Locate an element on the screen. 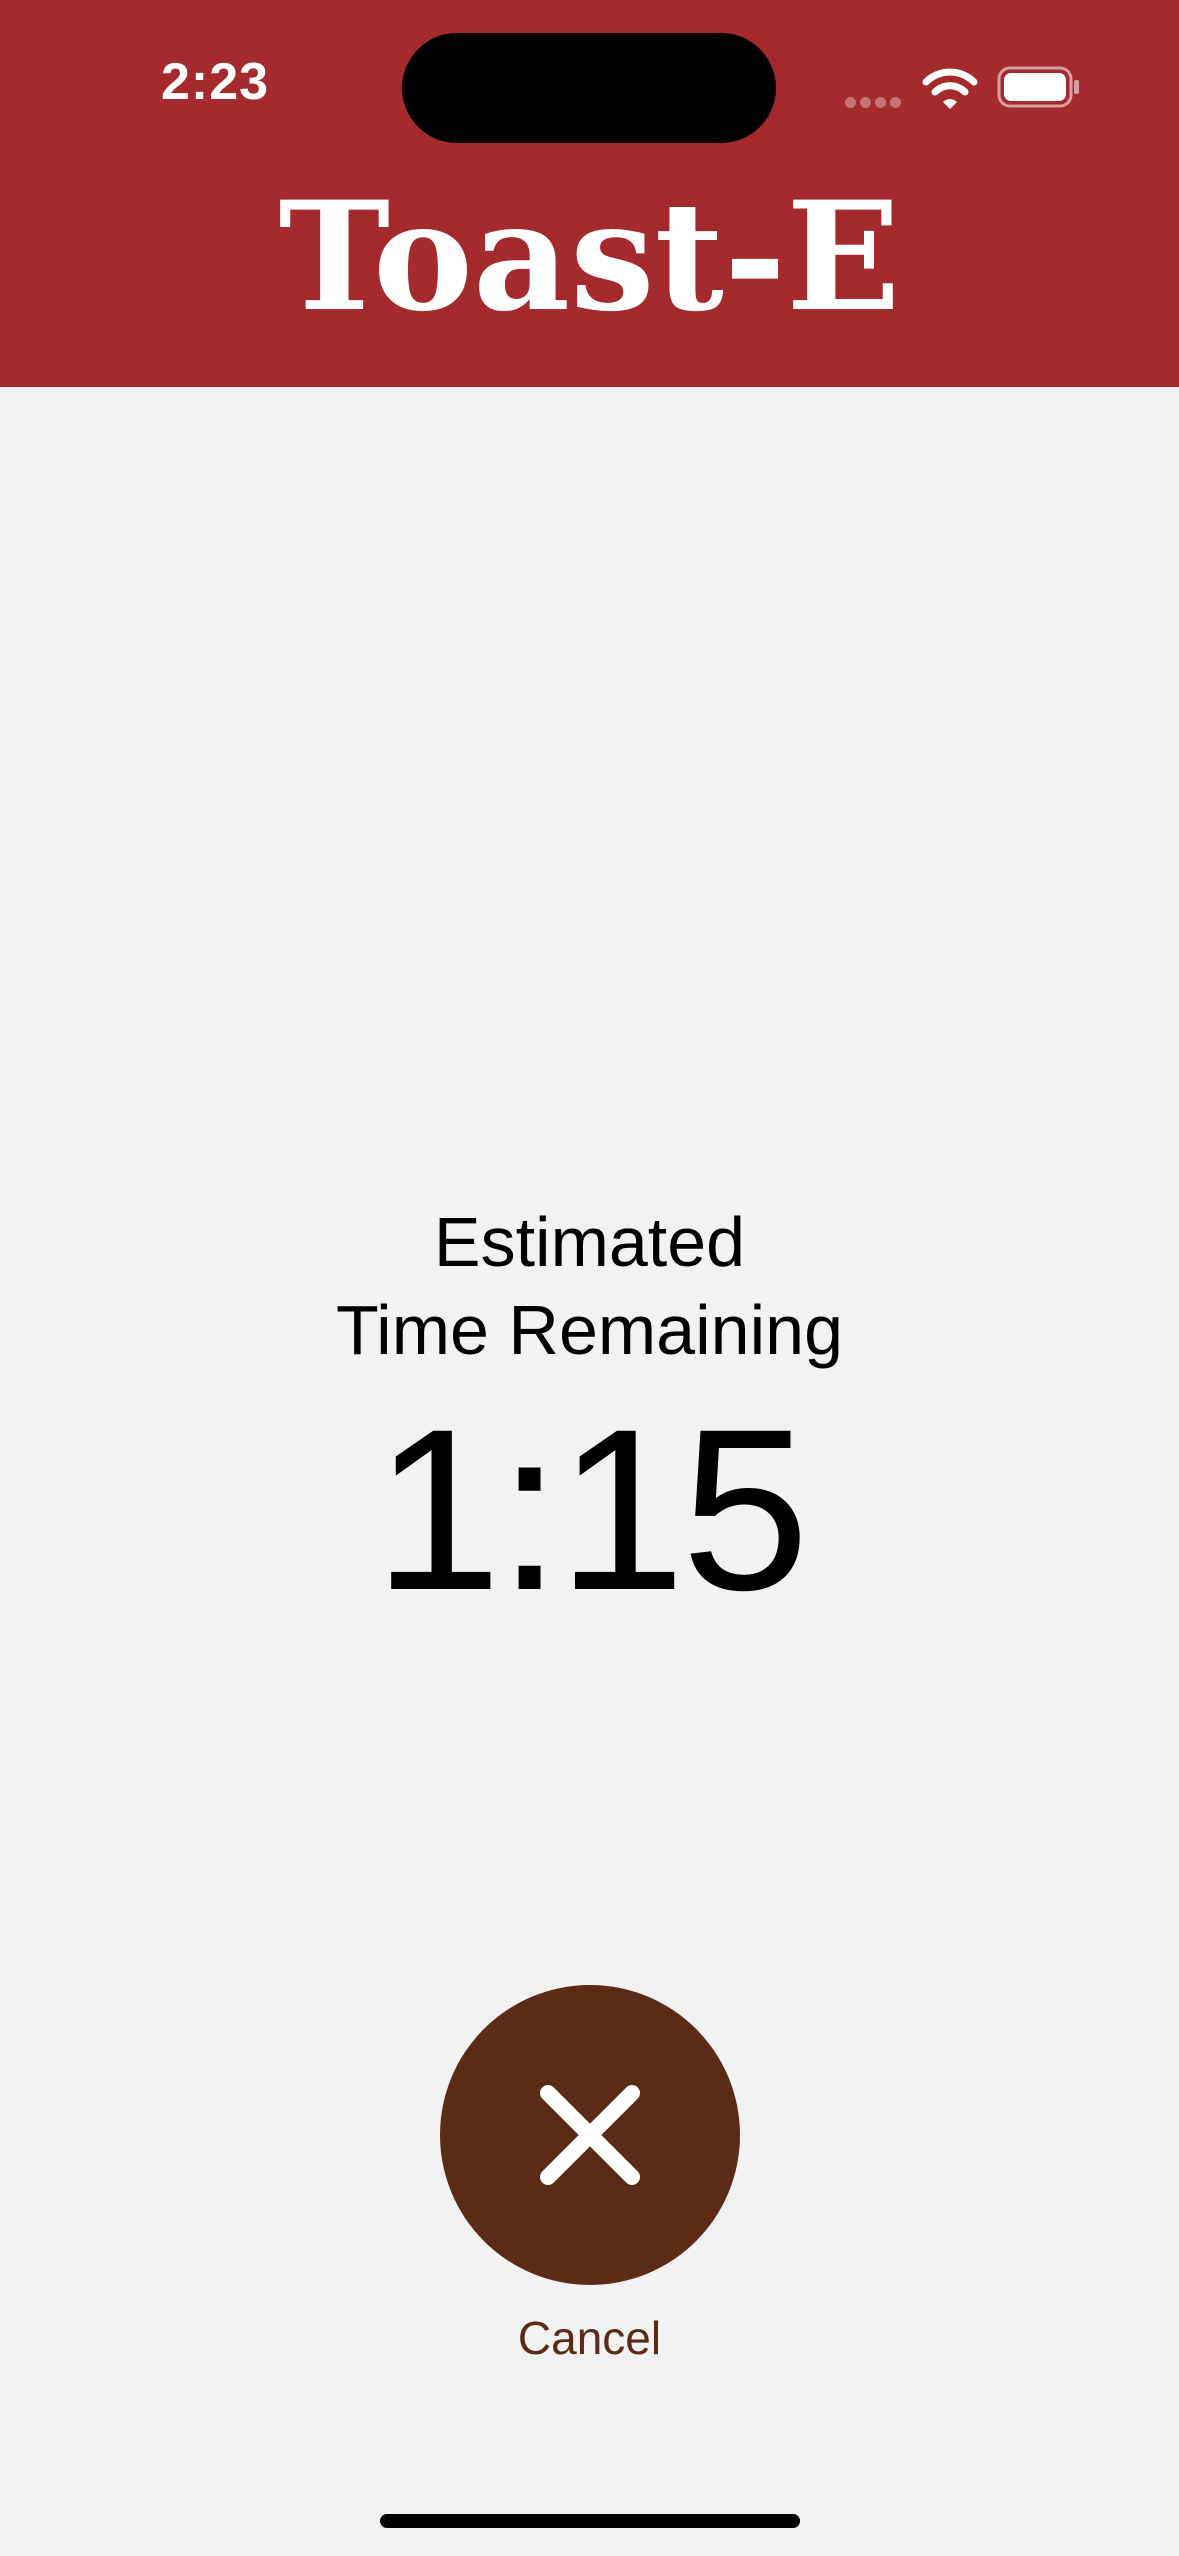 The height and width of the screenshot is (2556, 1179). app-title: Toast-E is located at coordinates (589, 257).